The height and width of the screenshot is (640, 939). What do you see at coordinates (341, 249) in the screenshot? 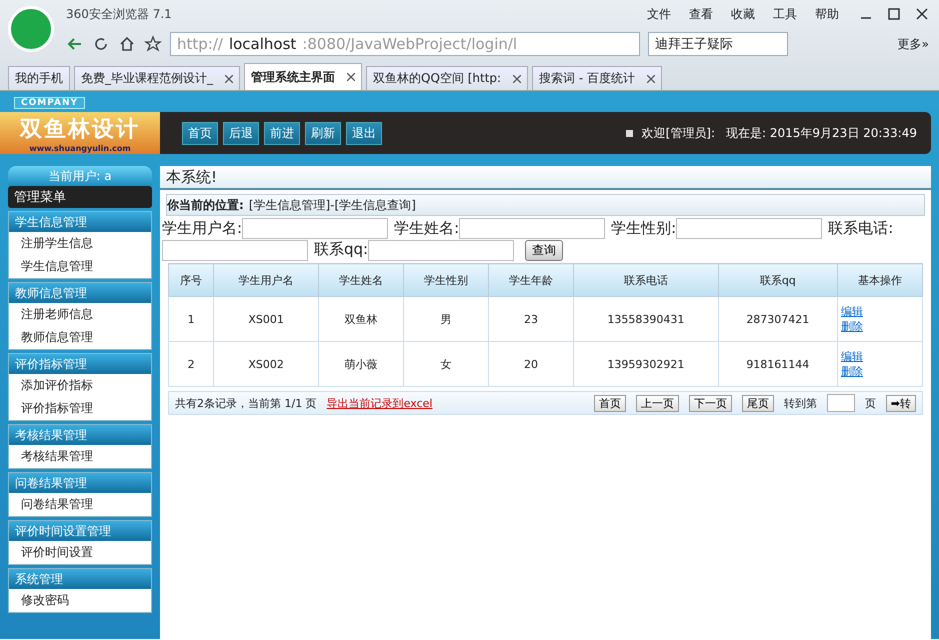
I see `field-label: 联系qq:` at bounding box center [341, 249].